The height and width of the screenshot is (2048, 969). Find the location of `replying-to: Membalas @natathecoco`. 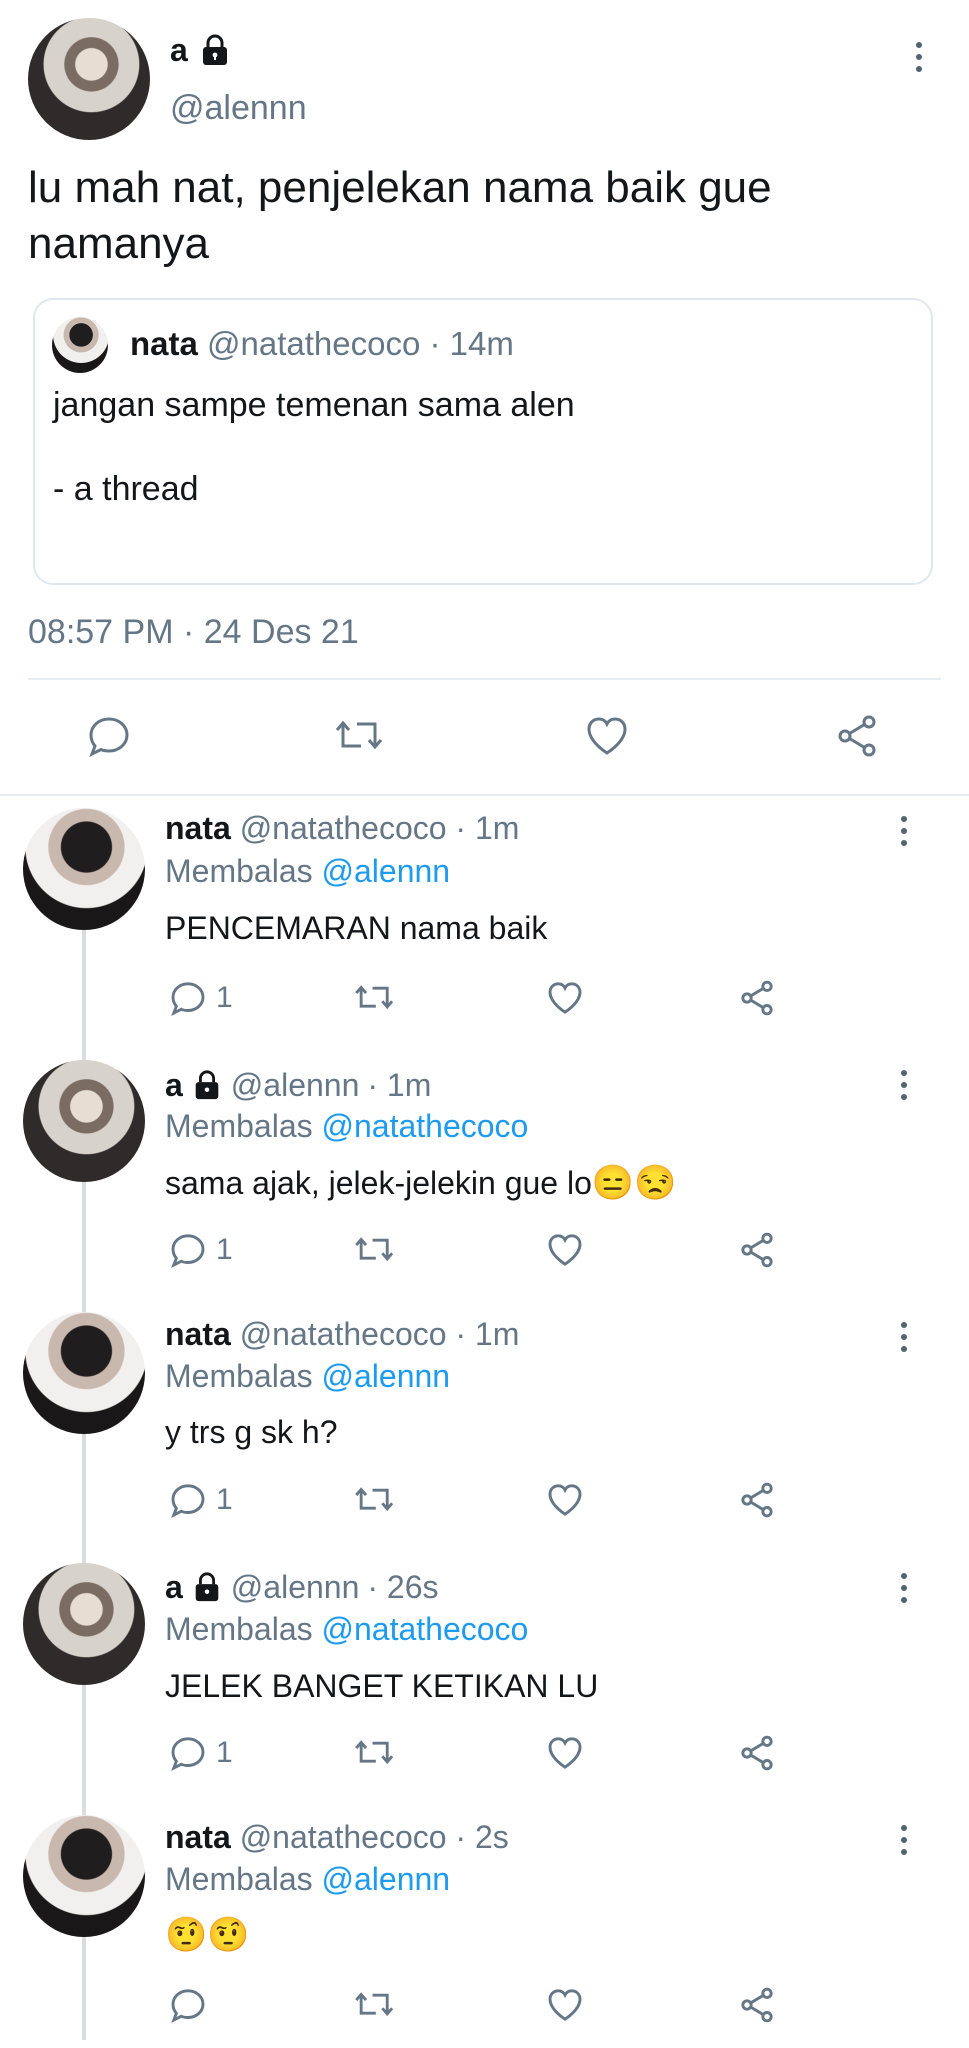

replying-to: Membalas @natathecoco is located at coordinates (346, 1629).